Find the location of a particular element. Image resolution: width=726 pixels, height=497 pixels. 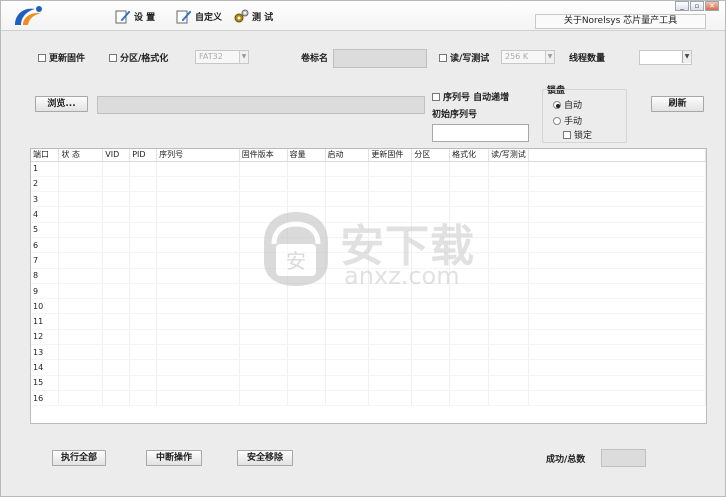

table-row: 9 is located at coordinates (368, 291).